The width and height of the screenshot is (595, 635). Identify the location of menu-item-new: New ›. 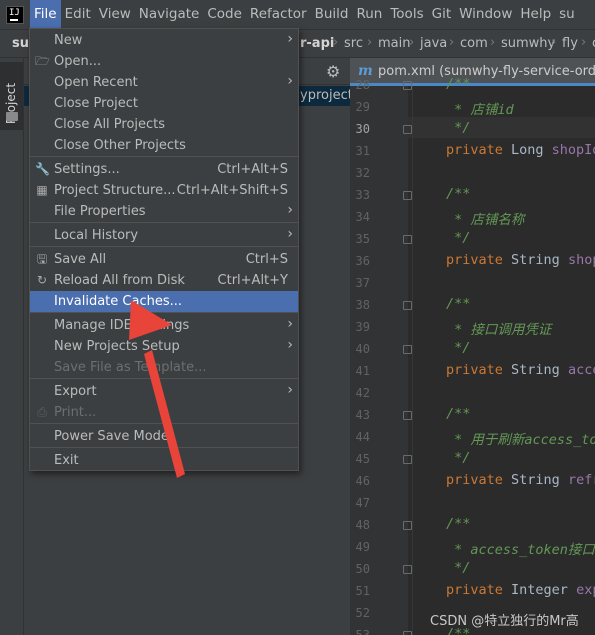
(164, 40).